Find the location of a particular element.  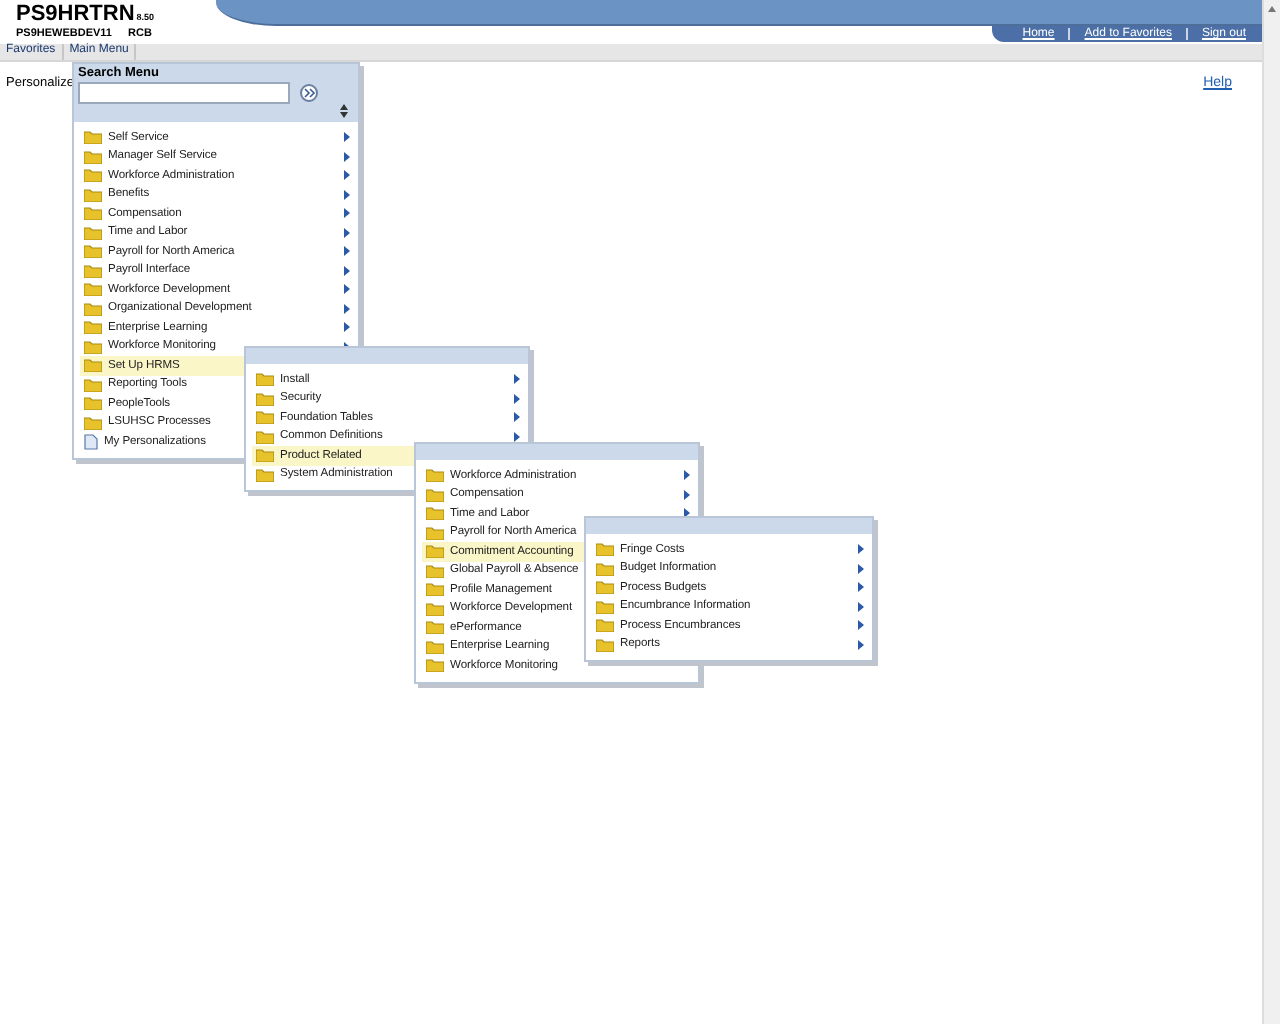

document-icon is located at coordinates (91, 441).